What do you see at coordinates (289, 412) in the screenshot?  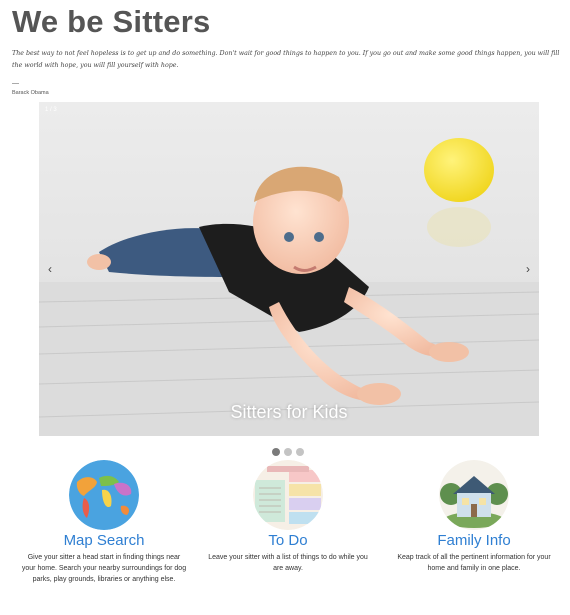 I see `slide-caption: Sitters for Kids` at bounding box center [289, 412].